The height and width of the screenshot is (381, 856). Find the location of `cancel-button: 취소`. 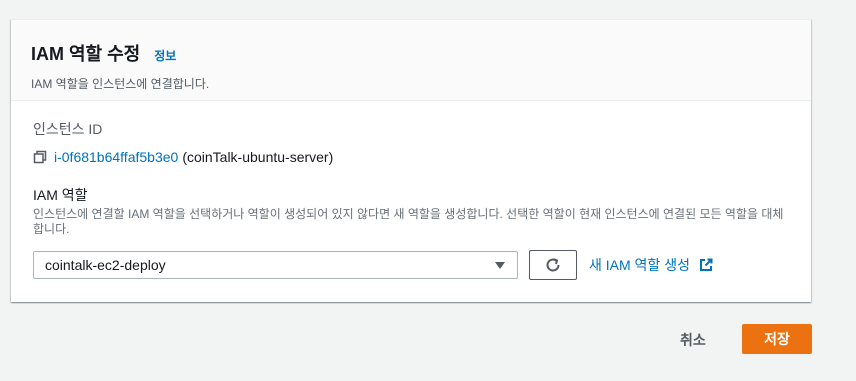

cancel-button: 취소 is located at coordinates (693, 340).